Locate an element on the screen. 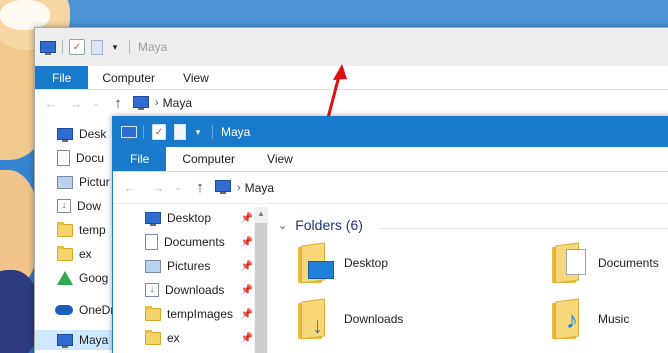 This screenshot has height=353, width=668. desktop-folder-icon is located at coordinates (317, 263).